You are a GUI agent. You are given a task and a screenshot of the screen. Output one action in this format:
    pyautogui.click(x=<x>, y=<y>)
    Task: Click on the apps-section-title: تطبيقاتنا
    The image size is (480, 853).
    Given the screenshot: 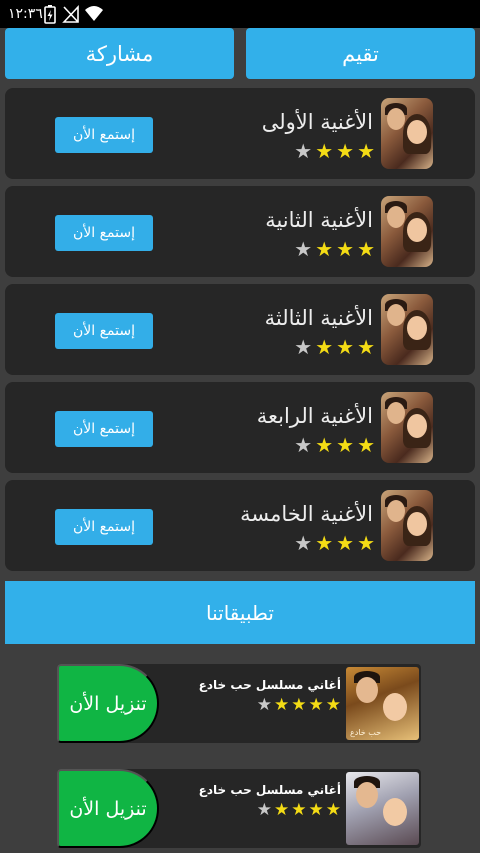 What is the action you would take?
    pyautogui.click(x=240, y=612)
    